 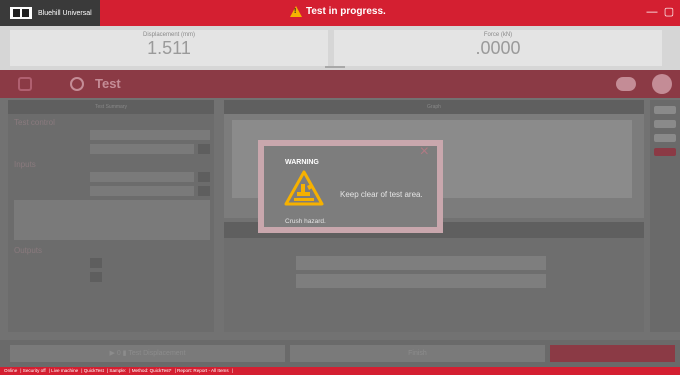 What do you see at coordinates (340, 84) in the screenshot?
I see `test-toolbar: Test` at bounding box center [340, 84].